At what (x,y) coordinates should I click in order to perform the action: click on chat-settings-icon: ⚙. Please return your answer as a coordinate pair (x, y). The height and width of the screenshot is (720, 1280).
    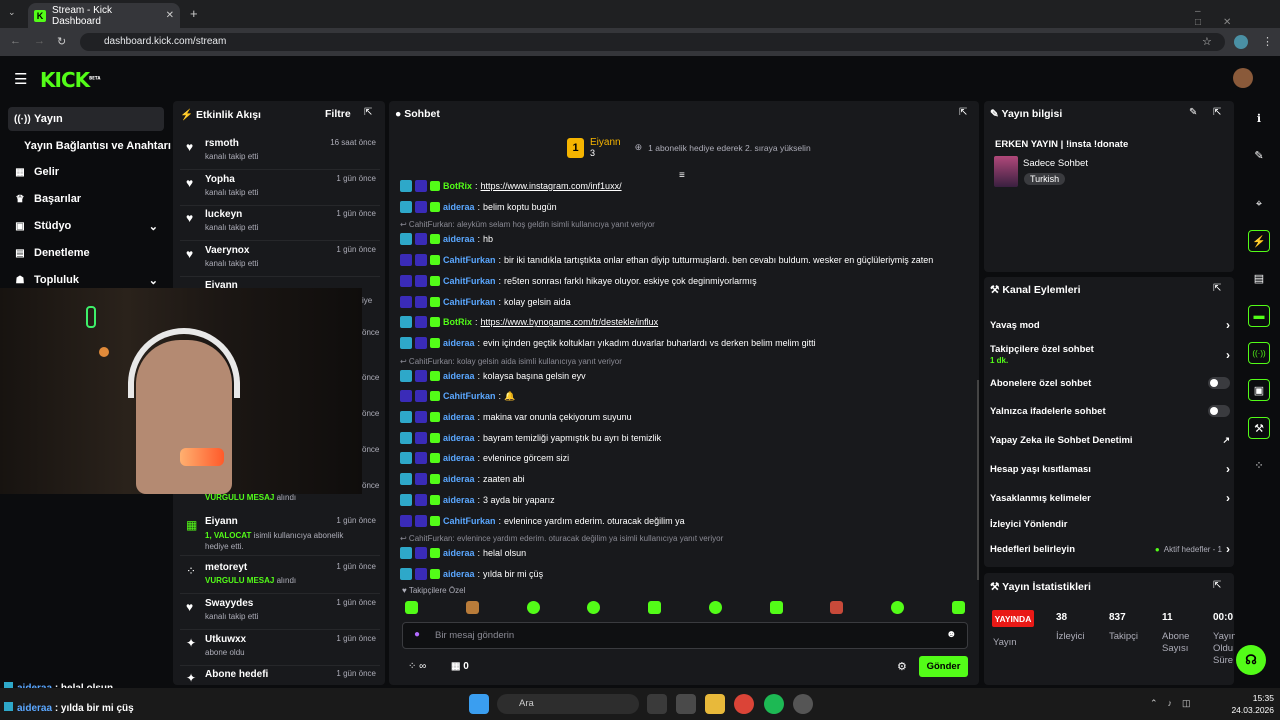
    Looking at the image, I should click on (902, 666).